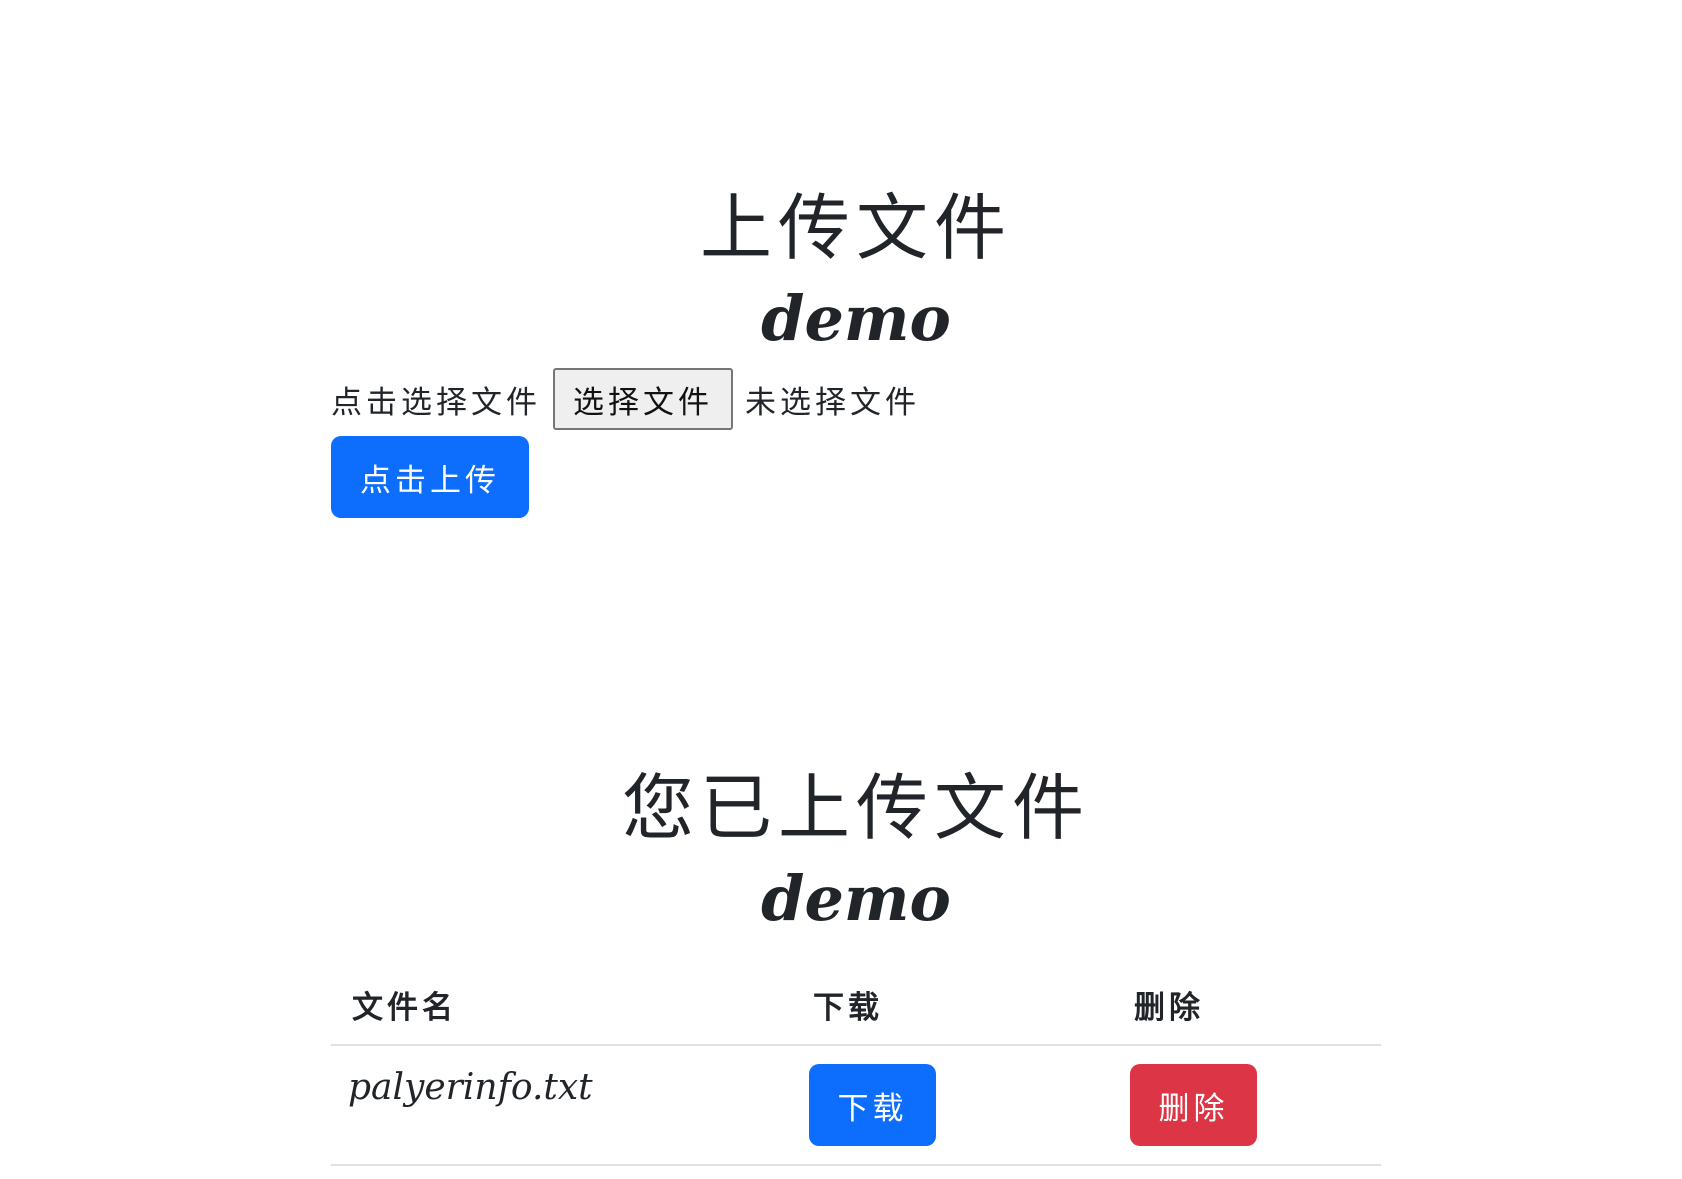 The width and height of the screenshot is (1682, 1179). I want to click on file-picker-row: 点击选择文件 选择文件 未选择文件, so click(856, 399).